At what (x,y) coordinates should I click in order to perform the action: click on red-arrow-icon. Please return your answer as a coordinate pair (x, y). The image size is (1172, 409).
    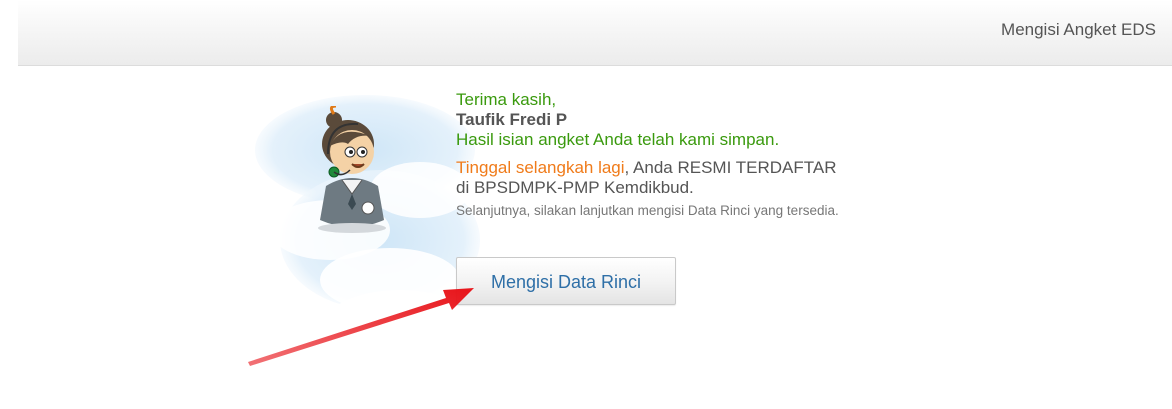
    Looking at the image, I should click on (361, 327).